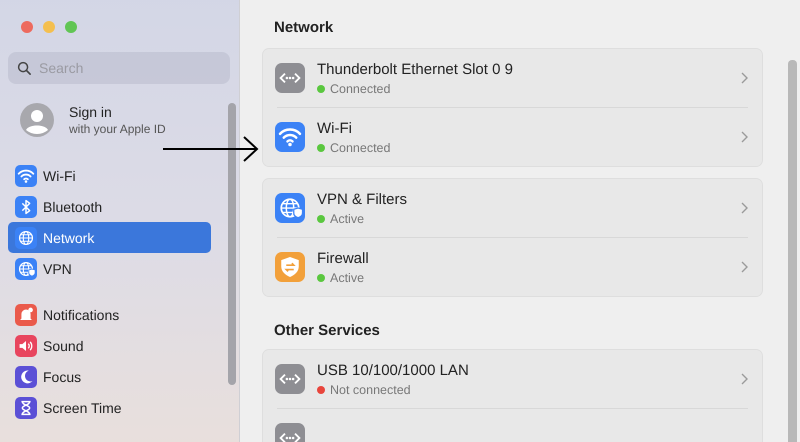  Describe the element at coordinates (792, 251) in the screenshot. I see `main-scrollbar` at that location.